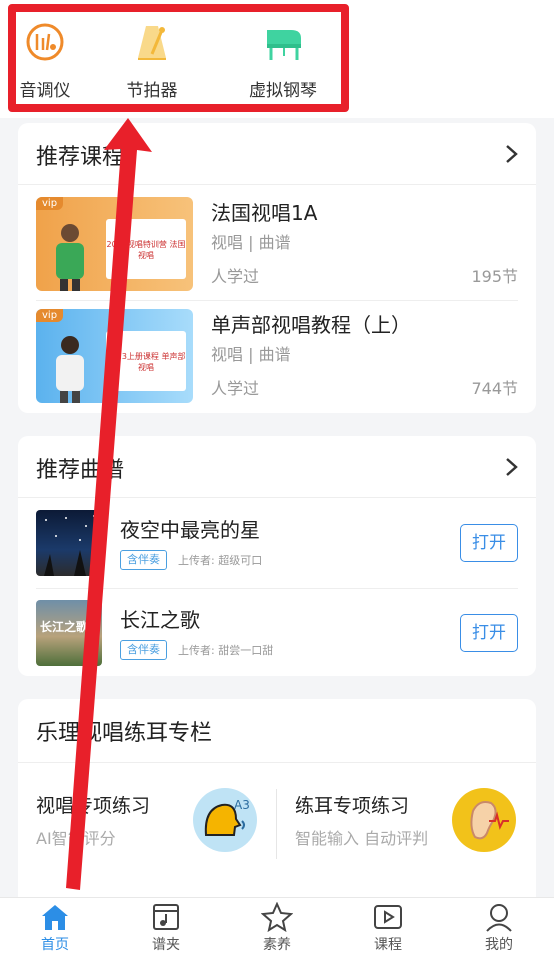 The width and height of the screenshot is (554, 955). I want to click on profile-icon, so click(499, 918).